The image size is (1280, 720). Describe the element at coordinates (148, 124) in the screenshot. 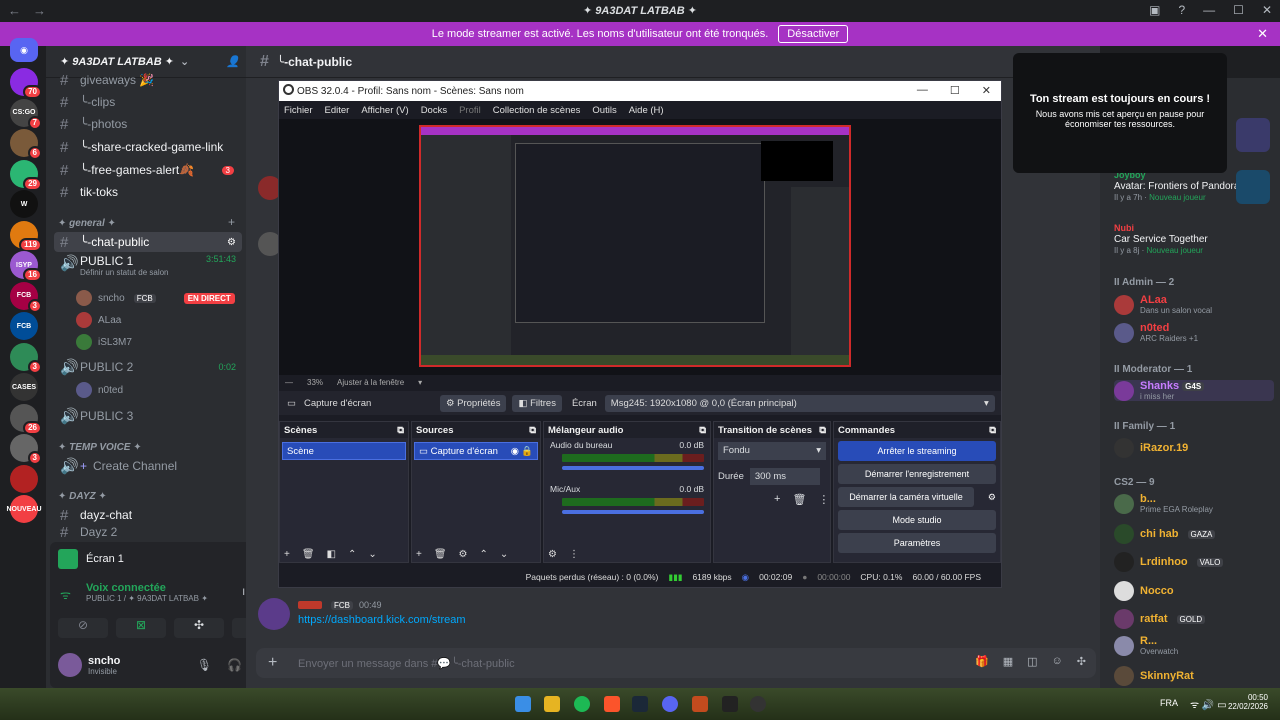

I see `channel-photos: # ╰-photos` at that location.